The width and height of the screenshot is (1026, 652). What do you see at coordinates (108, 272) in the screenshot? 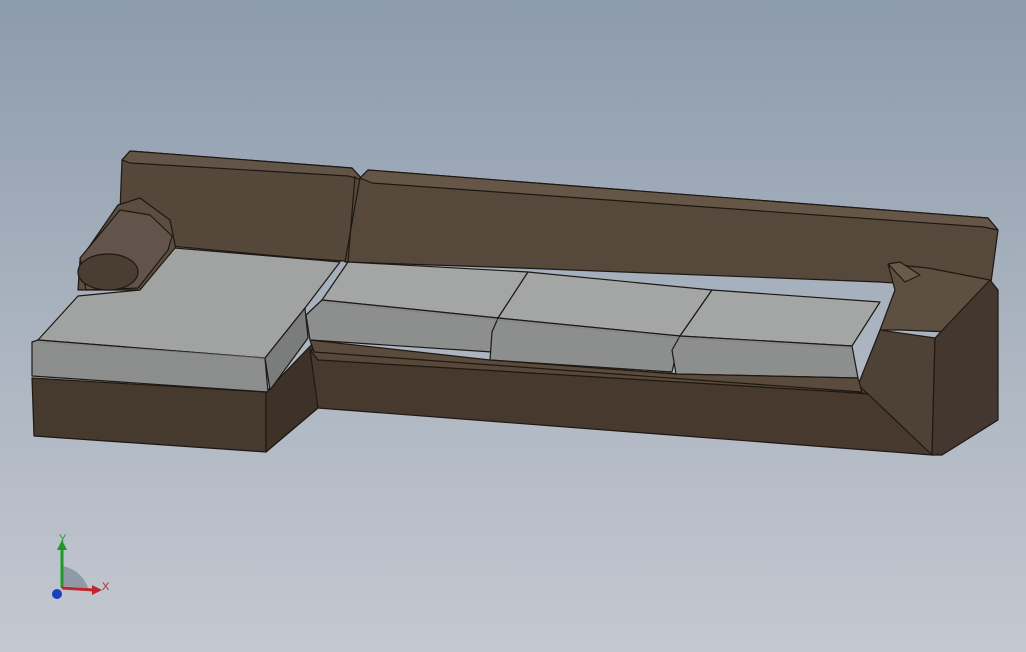
I see `left-arm-end` at bounding box center [108, 272].